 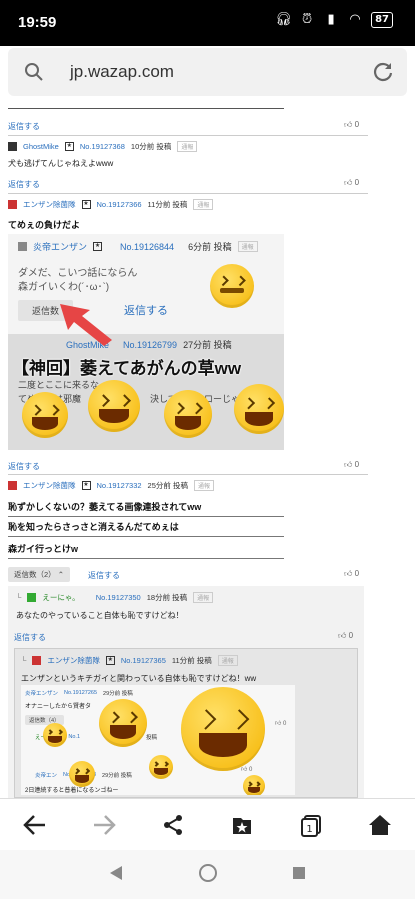 I want to click on post-number: No.19127350, so click(x=118, y=597).